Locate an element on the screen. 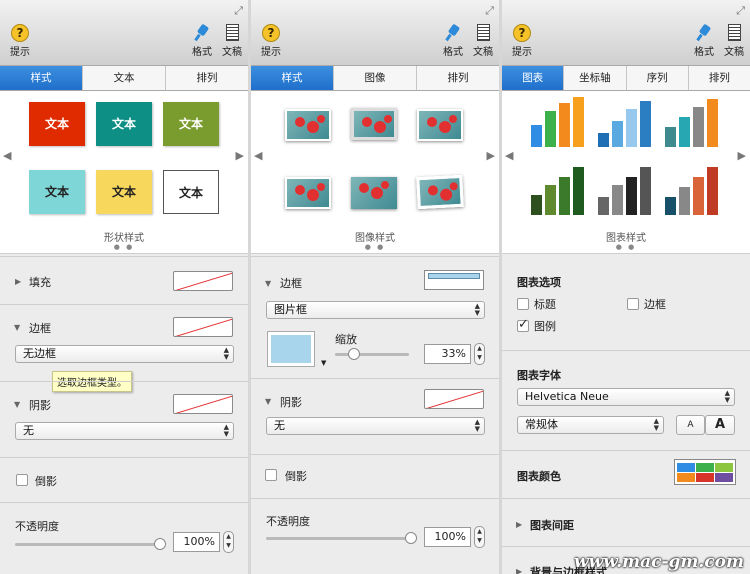 Image resolution: width=750 pixels, height=574 pixels. image-style-gallery: ◀ ▶ 图像样式 ● ● is located at coordinates (375, 172).